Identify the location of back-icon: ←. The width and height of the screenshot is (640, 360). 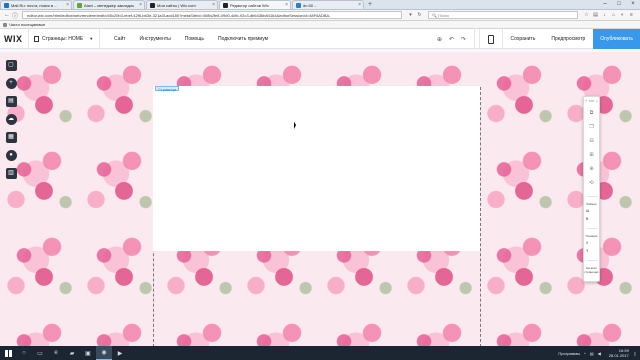
(7, 15).